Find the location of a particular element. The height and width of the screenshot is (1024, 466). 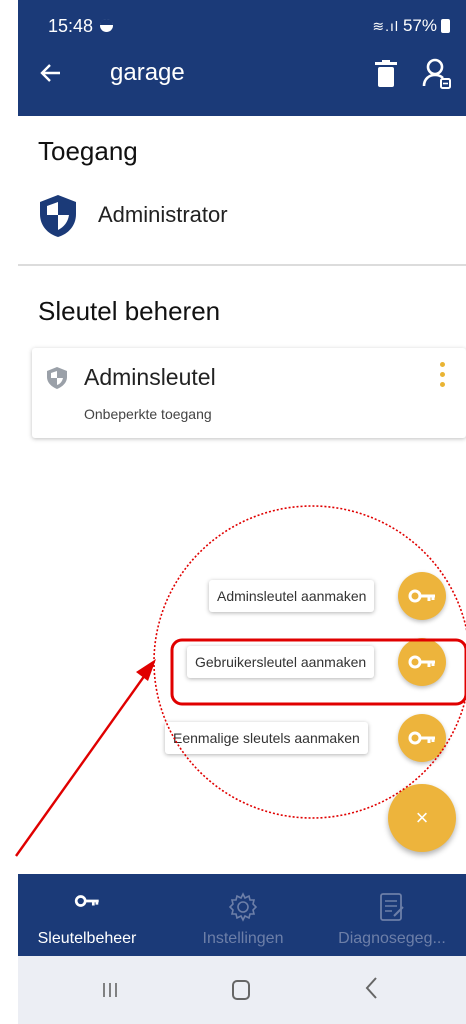

app-bar: 15:48 ≋.ıl 57% garage is located at coordinates (242, 58).